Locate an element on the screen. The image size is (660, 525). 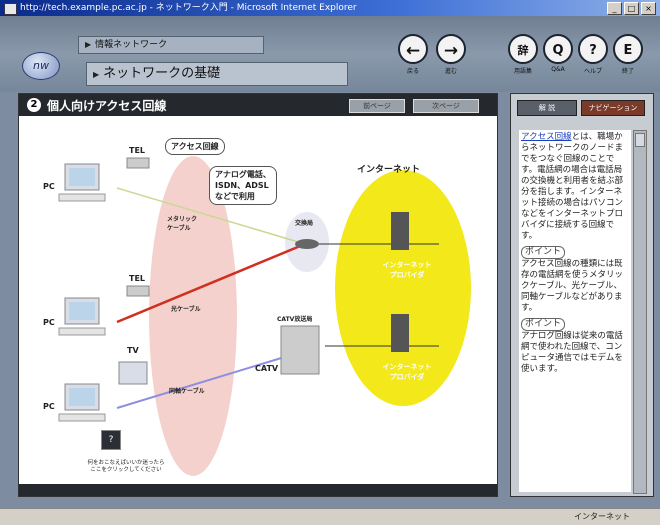
status-bar: インターネット is located at coordinates (330, 516).